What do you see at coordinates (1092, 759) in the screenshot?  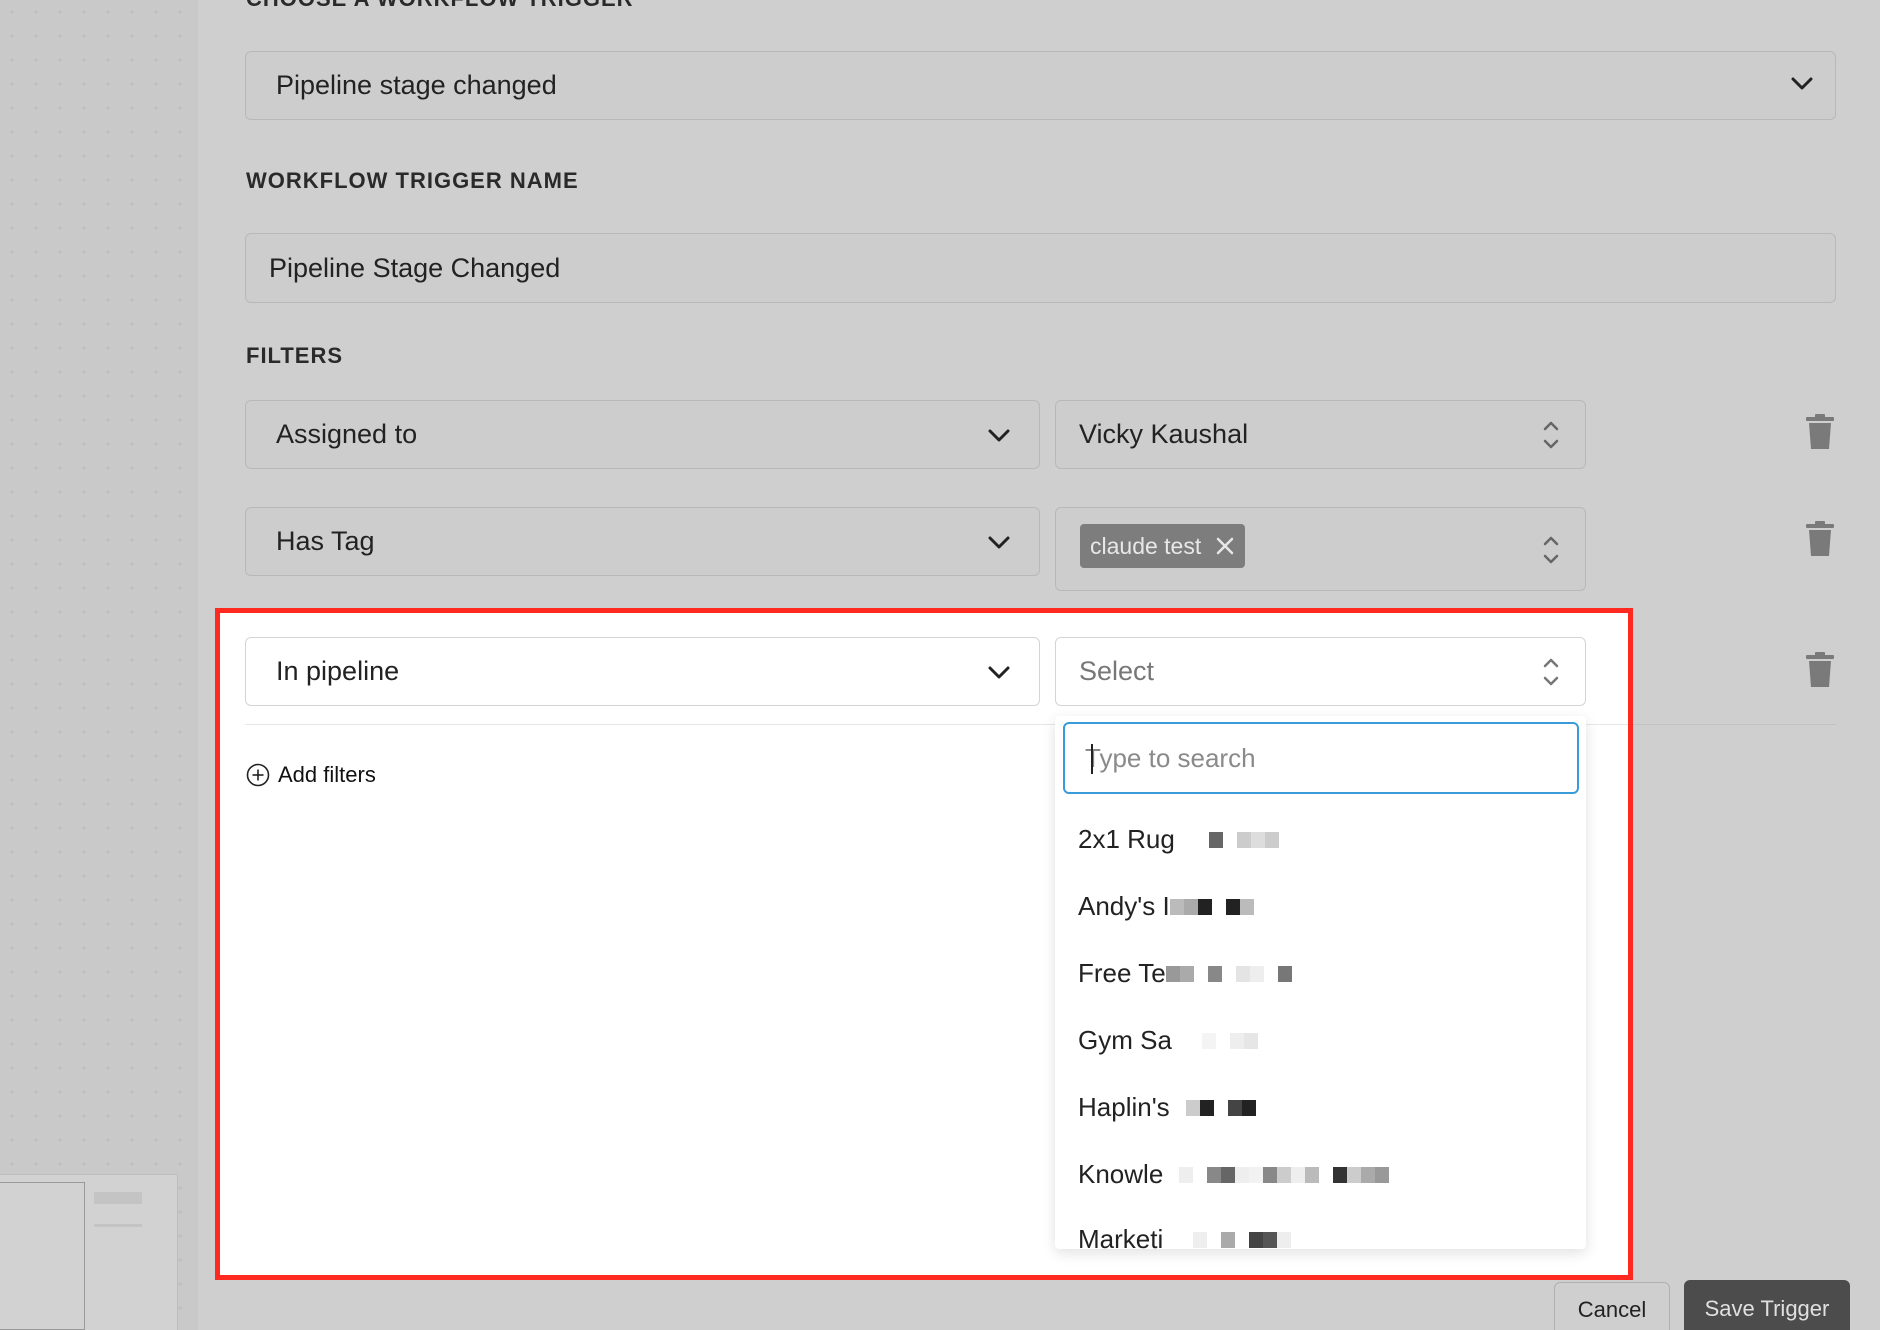 I see `text-caret` at bounding box center [1092, 759].